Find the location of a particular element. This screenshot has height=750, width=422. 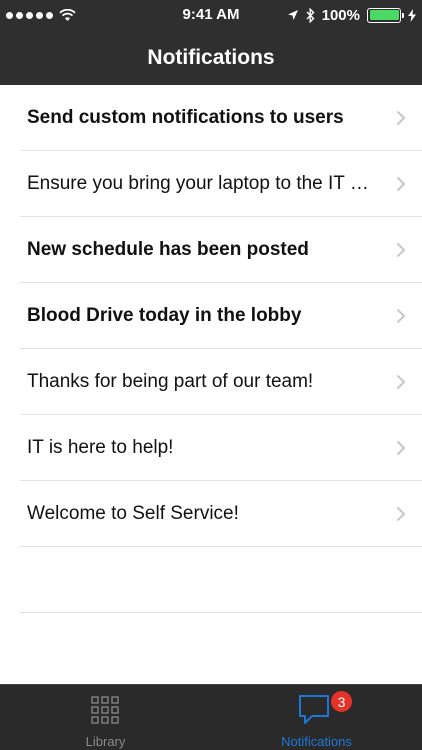

tab-notifications: 3 Notifications is located at coordinates (316, 717).